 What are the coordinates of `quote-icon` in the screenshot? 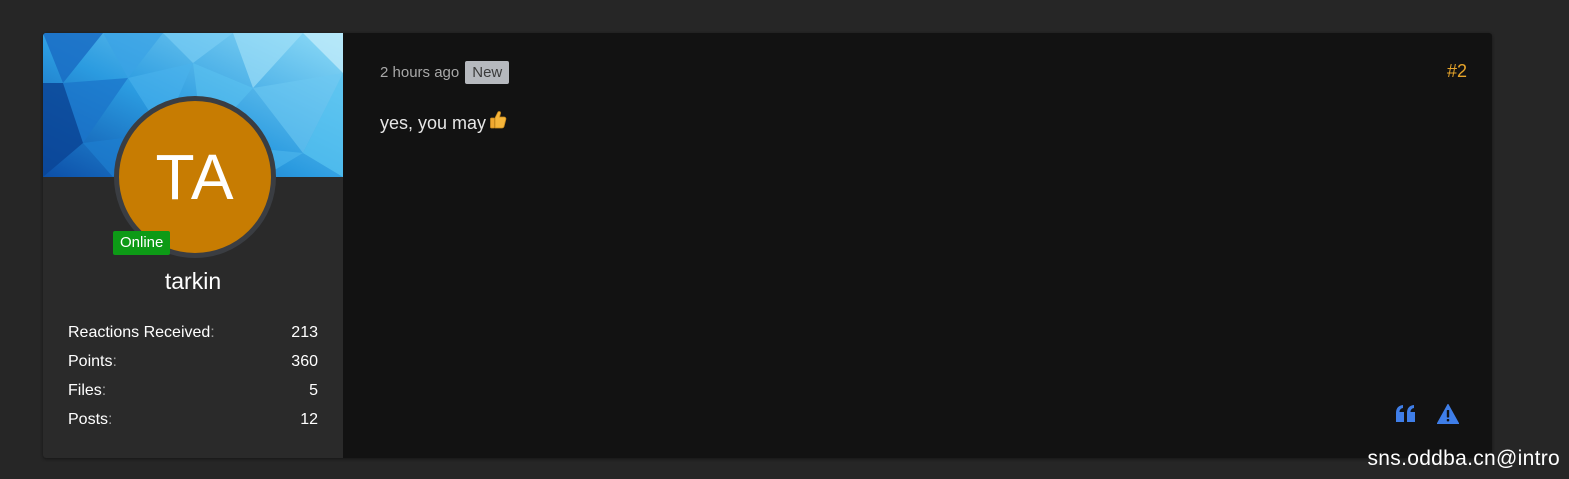 It's located at (1405, 413).